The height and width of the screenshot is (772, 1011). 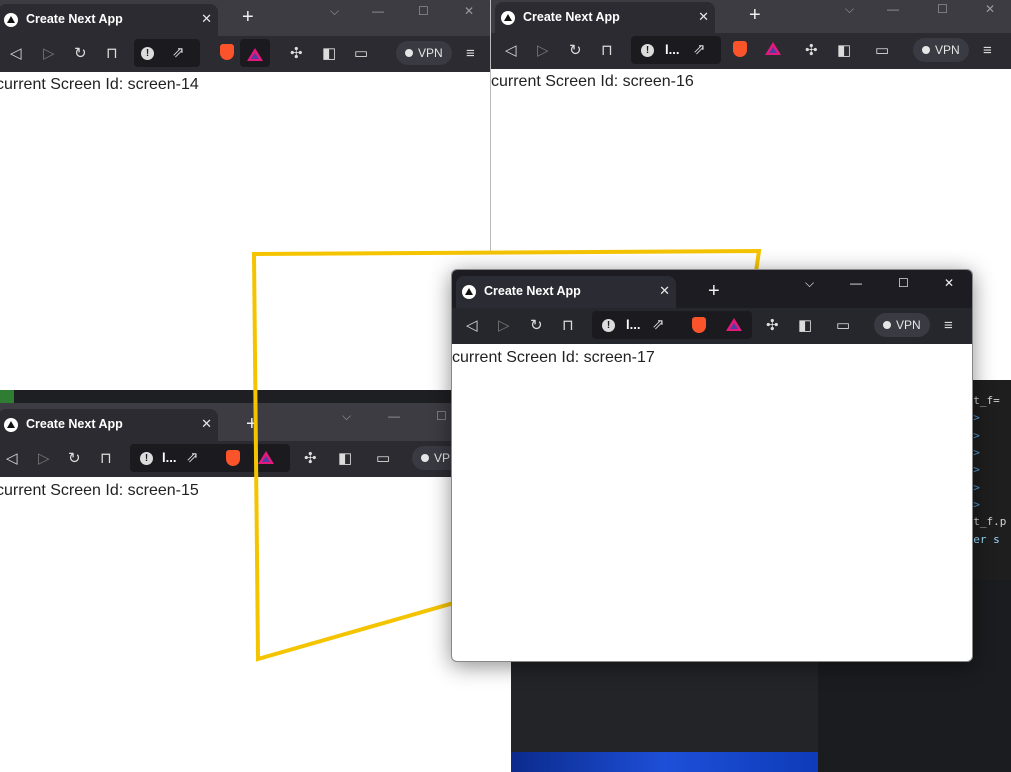 I want to click on screen-id-text: current Screen Id: screen-17, so click(x=553, y=357).